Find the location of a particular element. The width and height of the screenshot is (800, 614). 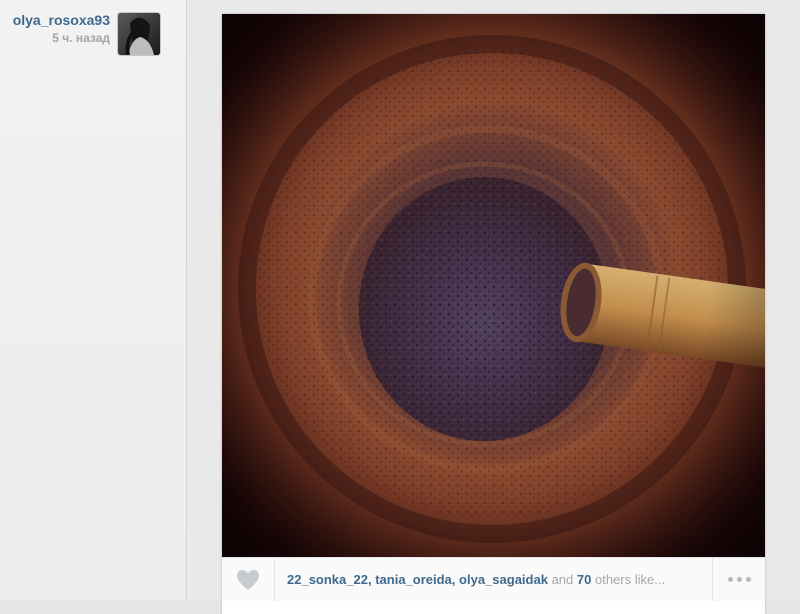

user-avatar-photo-icon is located at coordinates (139, 34).